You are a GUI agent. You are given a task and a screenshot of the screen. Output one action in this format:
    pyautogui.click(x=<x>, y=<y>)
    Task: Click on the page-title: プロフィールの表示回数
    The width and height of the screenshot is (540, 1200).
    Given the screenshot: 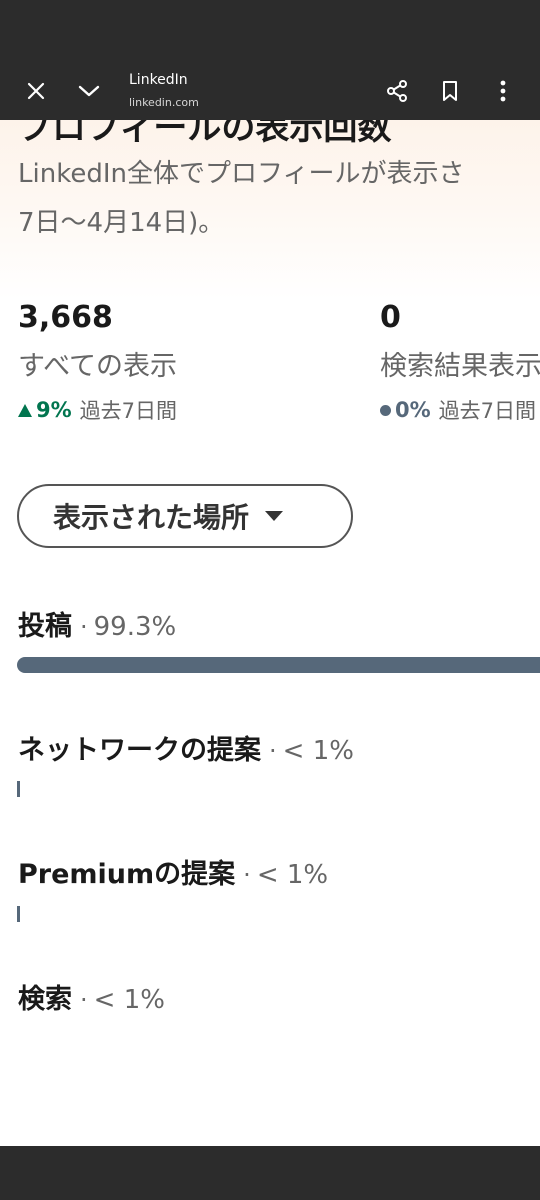 What is the action you would take?
    pyautogui.click(x=205, y=134)
    